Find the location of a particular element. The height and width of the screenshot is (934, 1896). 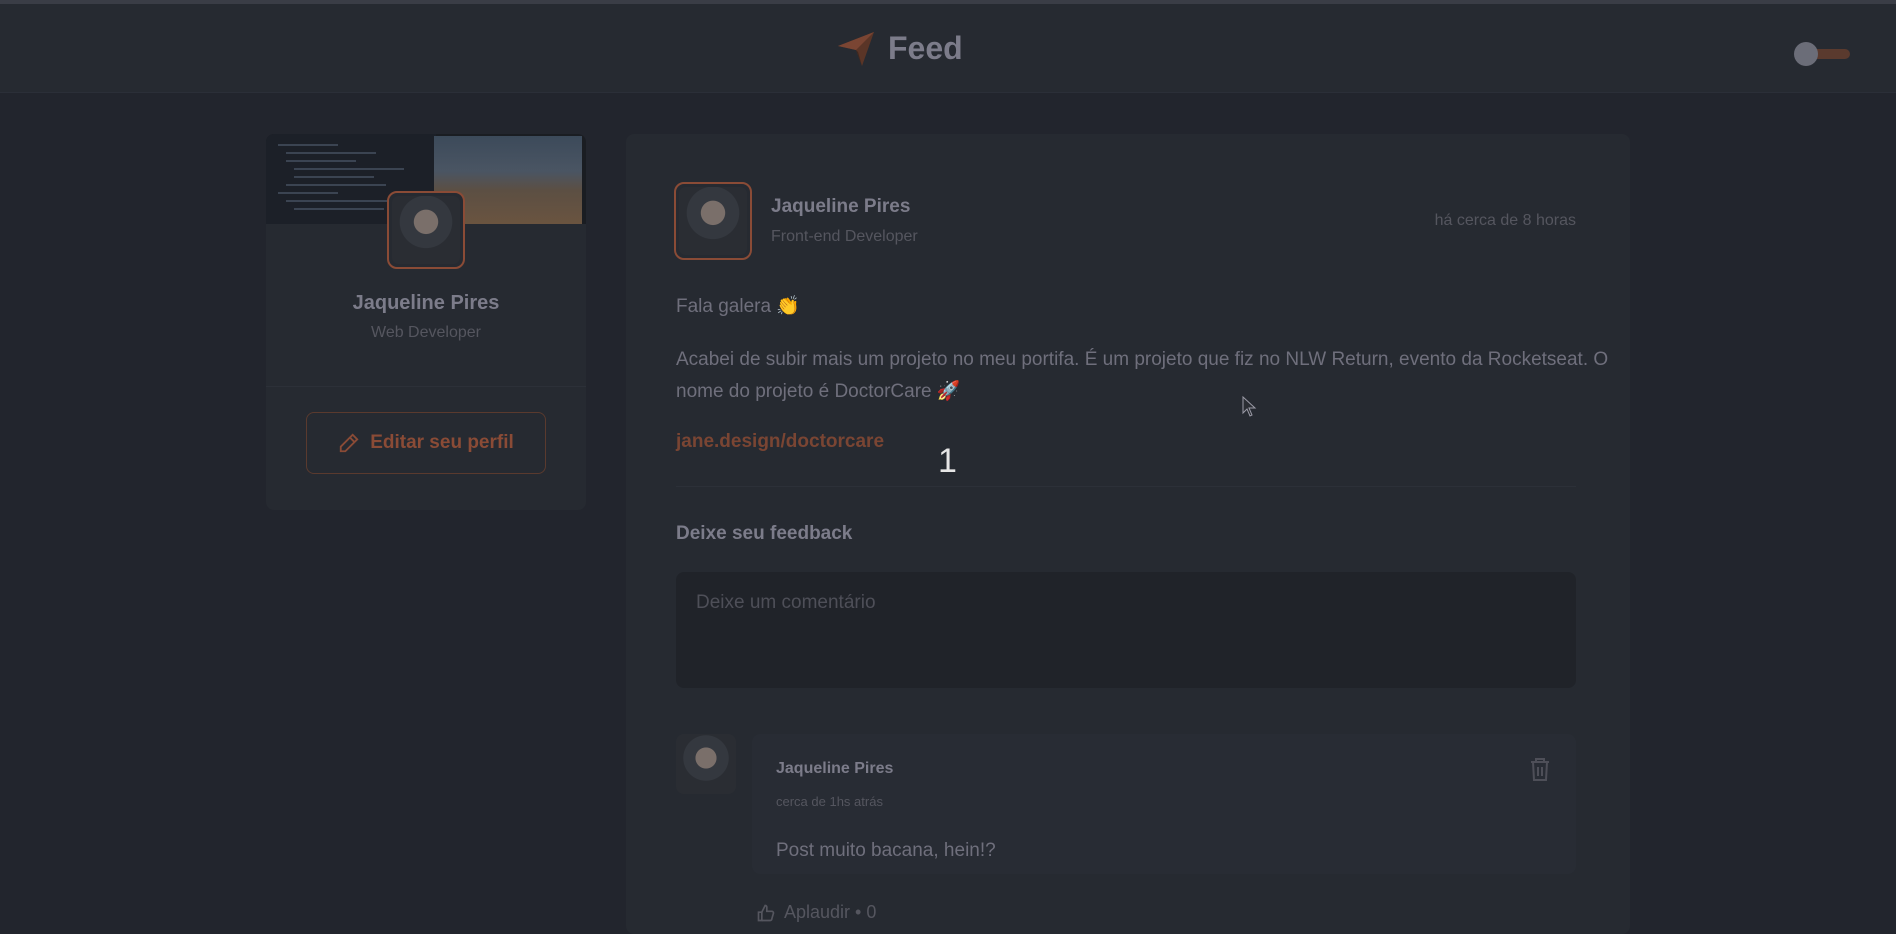

post-author-name: Jaqueline Pires is located at coordinates (841, 206).